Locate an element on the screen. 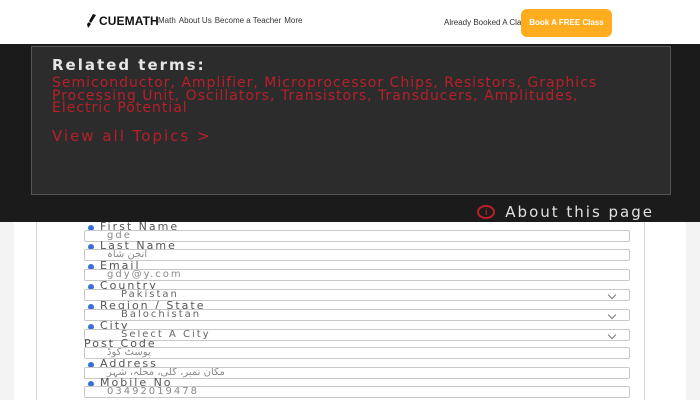 The height and width of the screenshot is (400, 700). region-select: Balochistan is located at coordinates (357, 315).